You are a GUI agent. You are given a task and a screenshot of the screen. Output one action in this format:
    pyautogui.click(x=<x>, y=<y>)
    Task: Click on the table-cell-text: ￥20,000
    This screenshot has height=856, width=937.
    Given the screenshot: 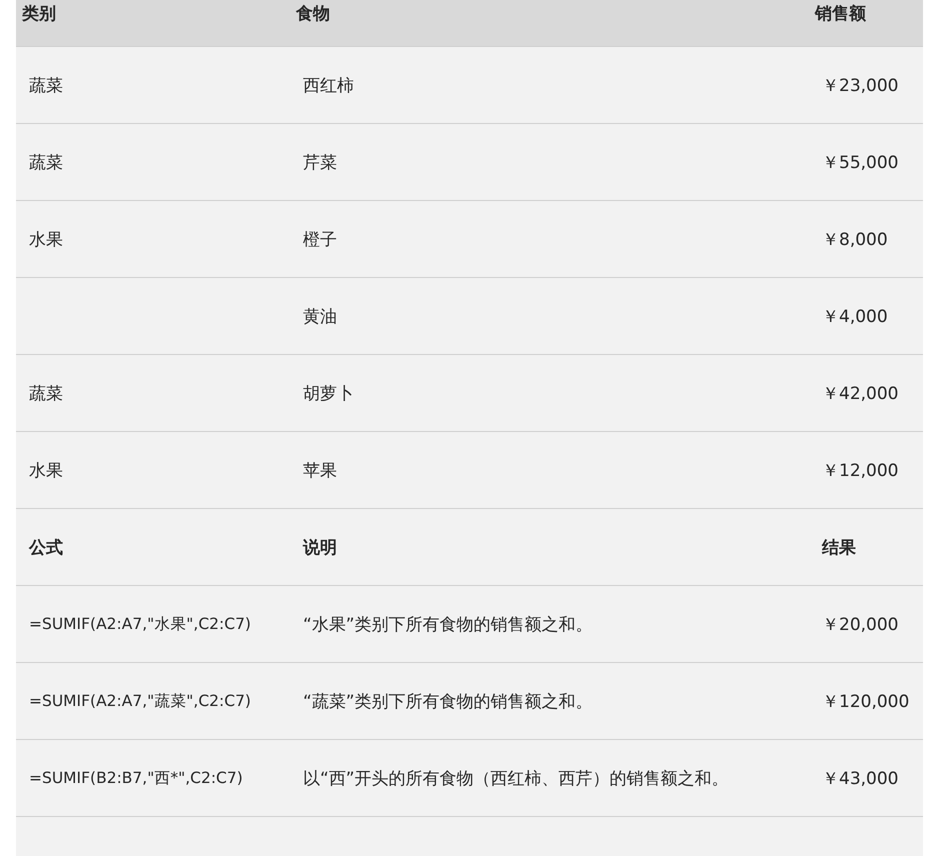 What is the action you would take?
    pyautogui.click(x=860, y=625)
    